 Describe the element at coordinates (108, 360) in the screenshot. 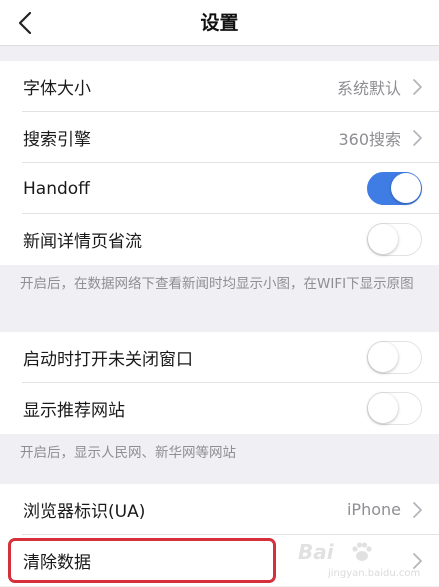

I see `reopen-tabs-label: 启动时打开未关闭窗口` at that location.